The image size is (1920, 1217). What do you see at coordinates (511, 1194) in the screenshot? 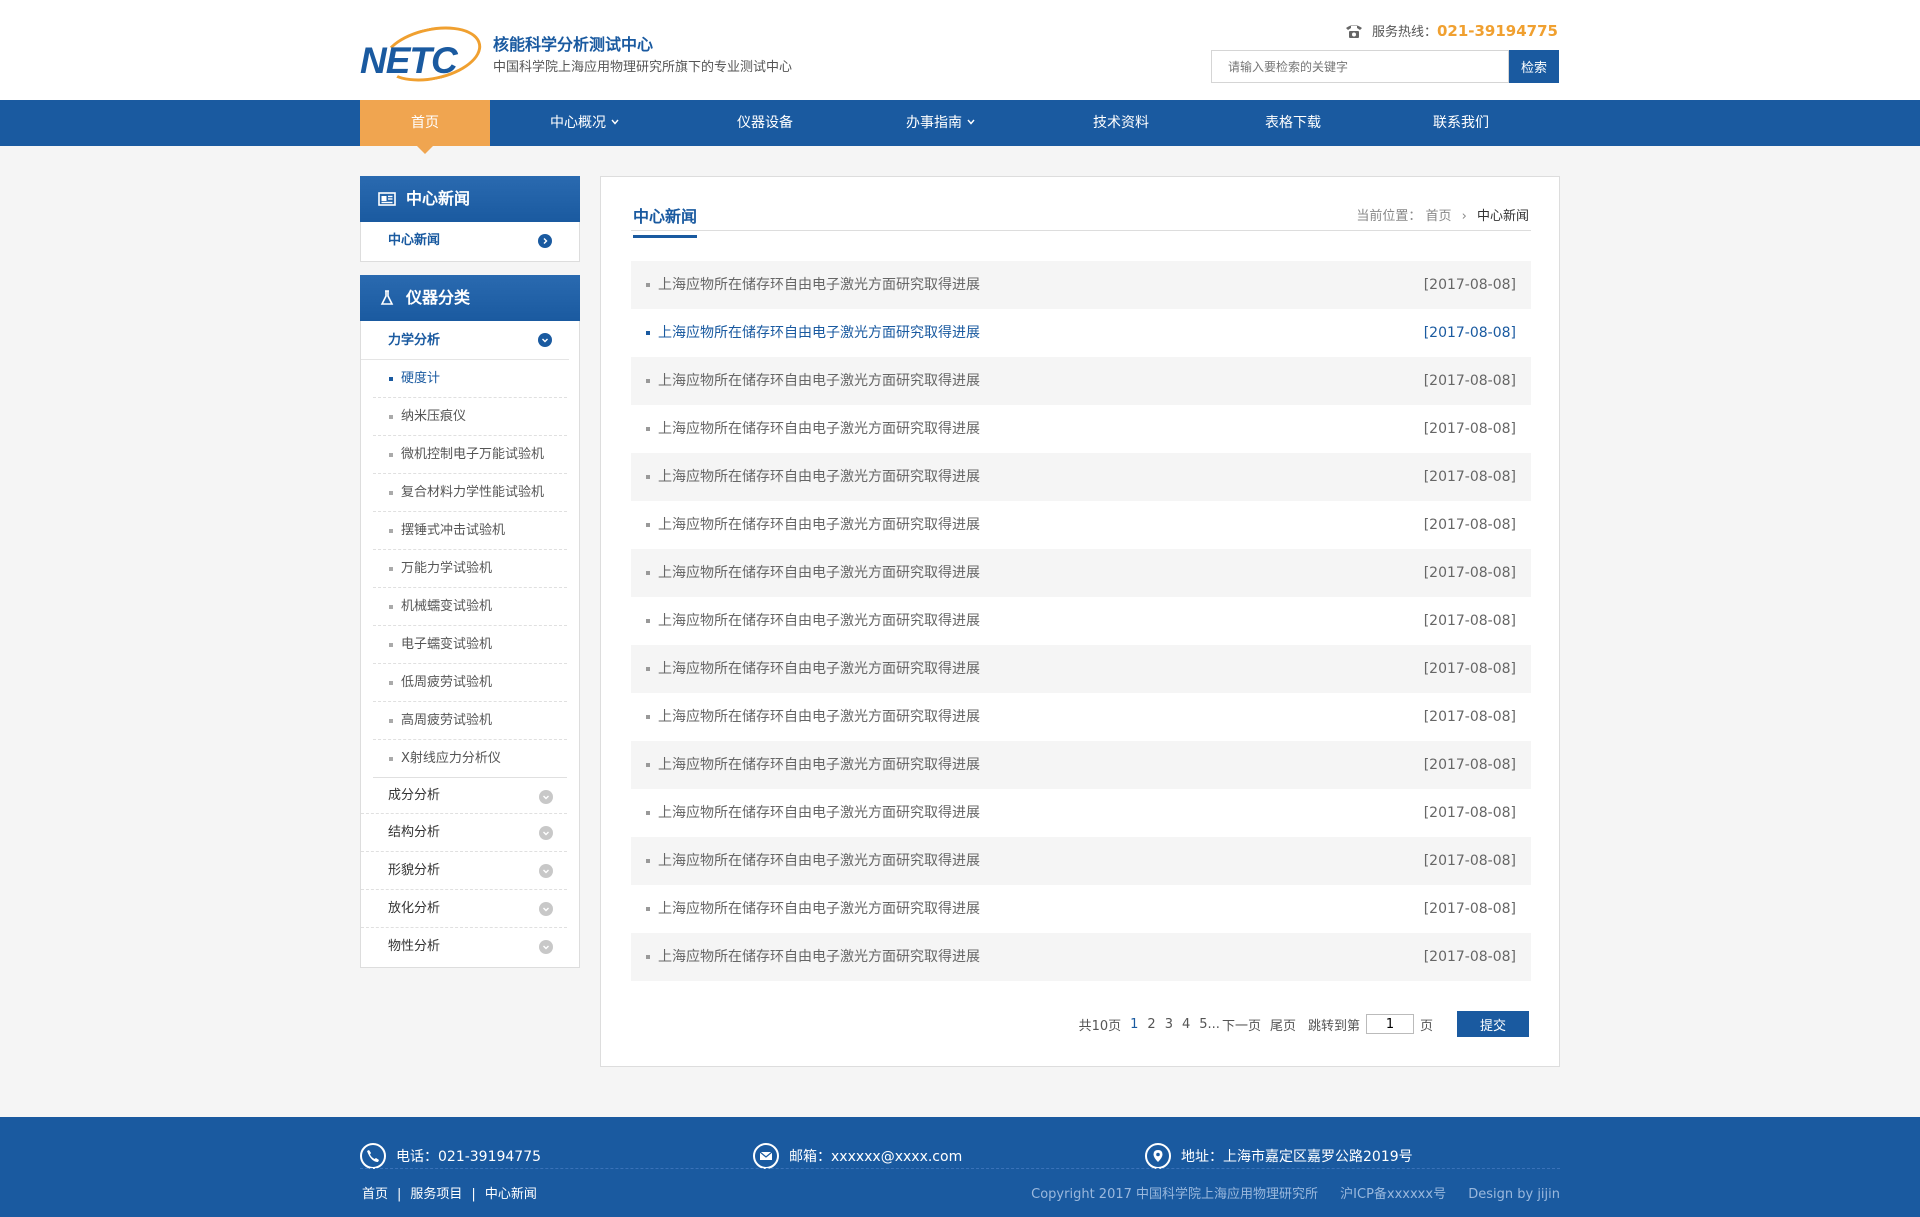
I see `footer-link-news: 中心新闻` at bounding box center [511, 1194].